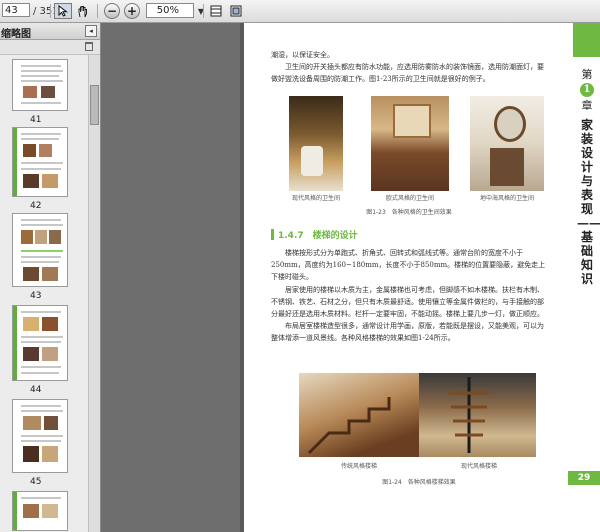 The width and height of the screenshot is (600, 532). Describe the element at coordinates (16, 10) in the screenshot. I see `page-number-input: 43` at that location.